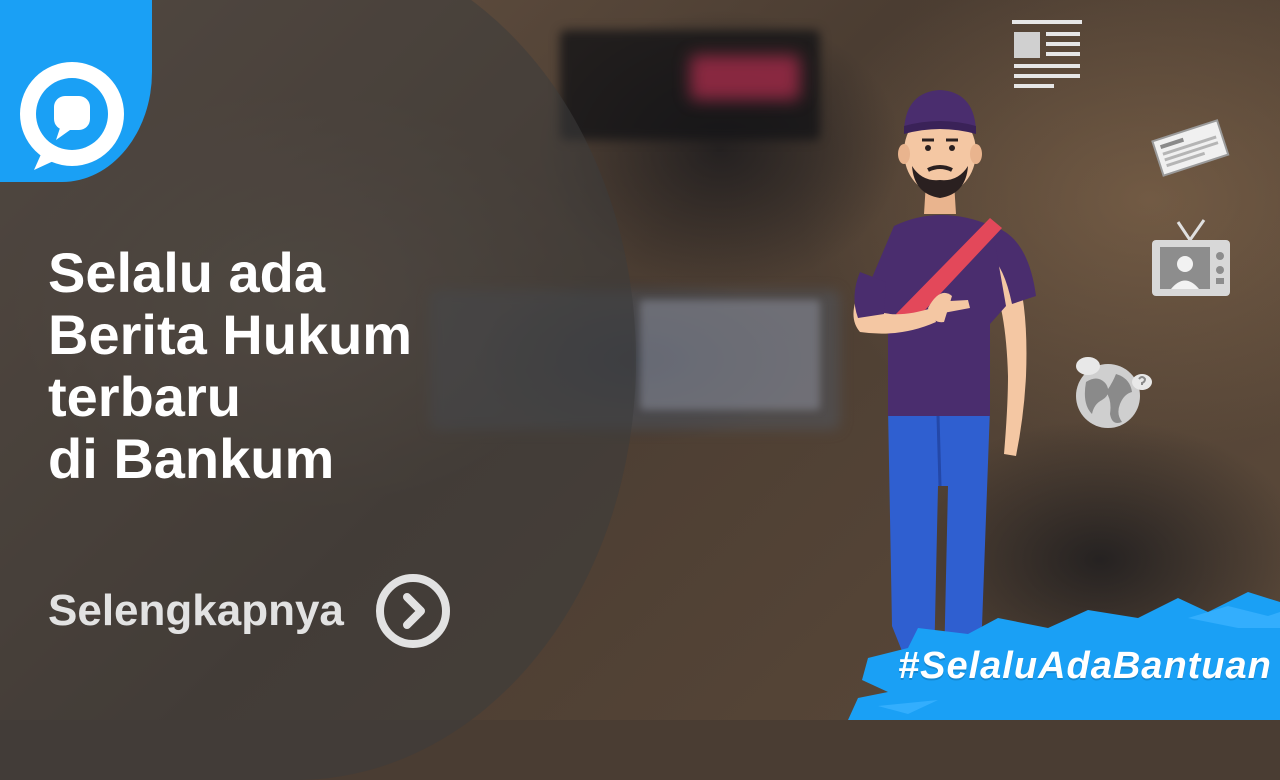  What do you see at coordinates (72, 116) in the screenshot?
I see `chat-bubble-logo-icon` at bounding box center [72, 116].